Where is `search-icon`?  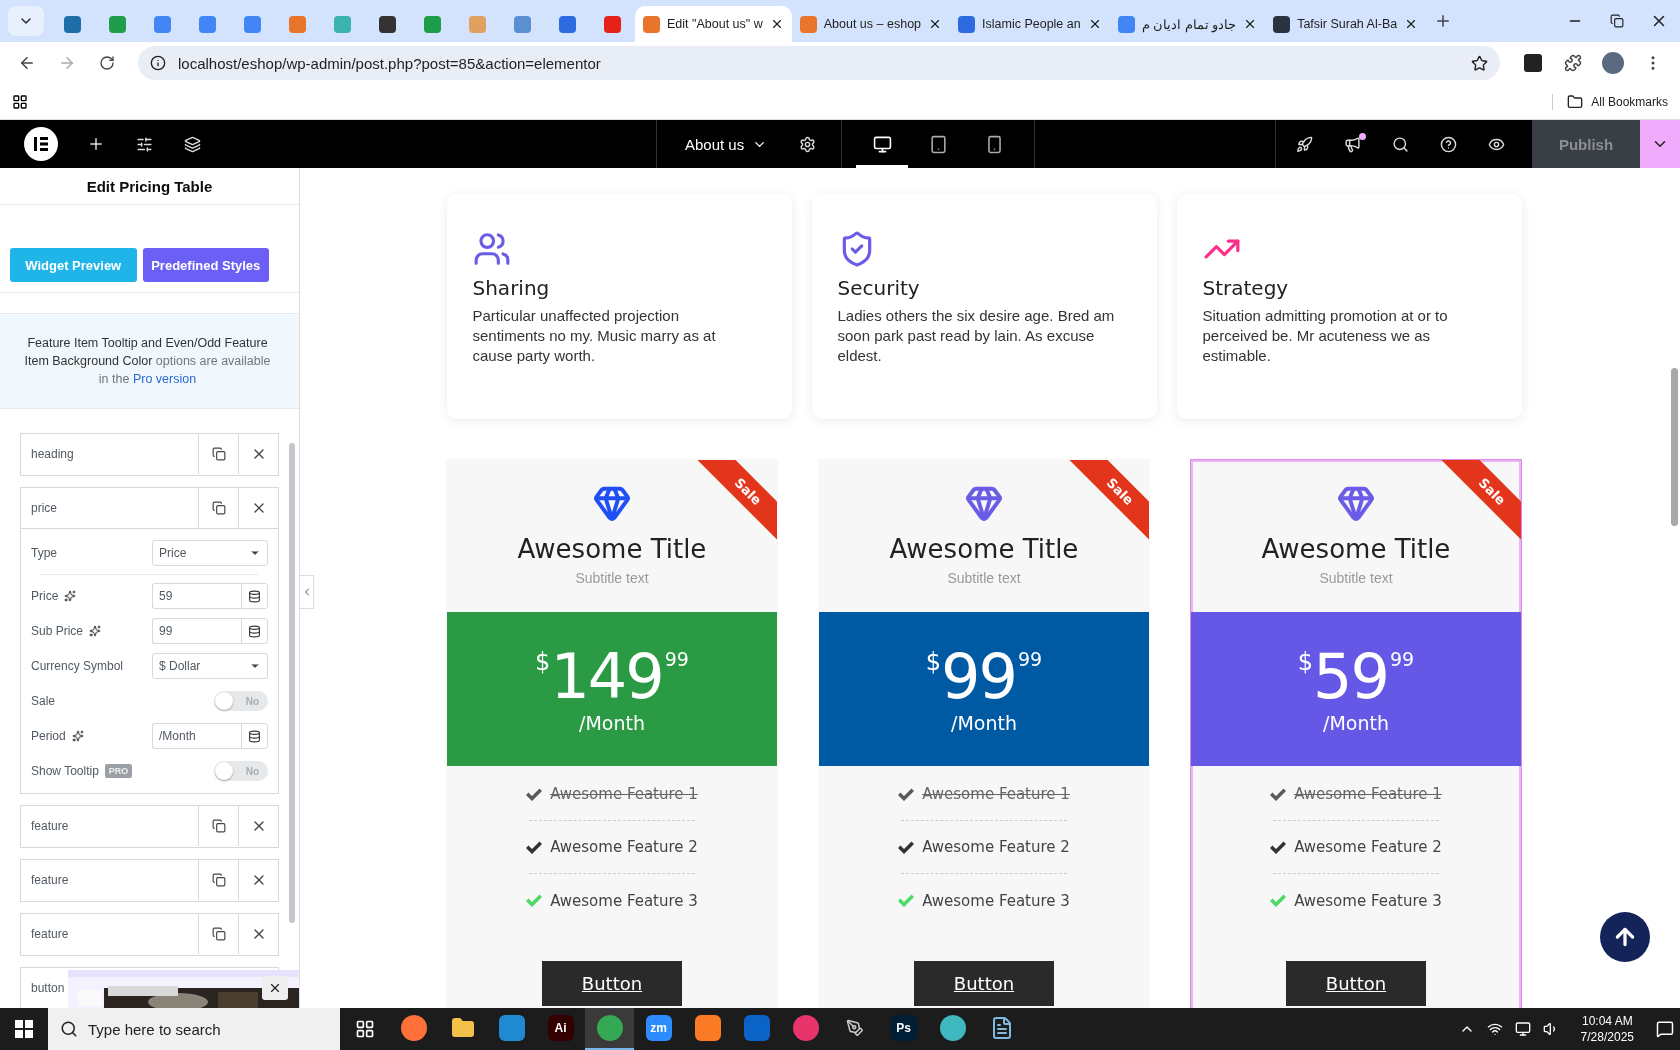 search-icon is located at coordinates (1400, 144).